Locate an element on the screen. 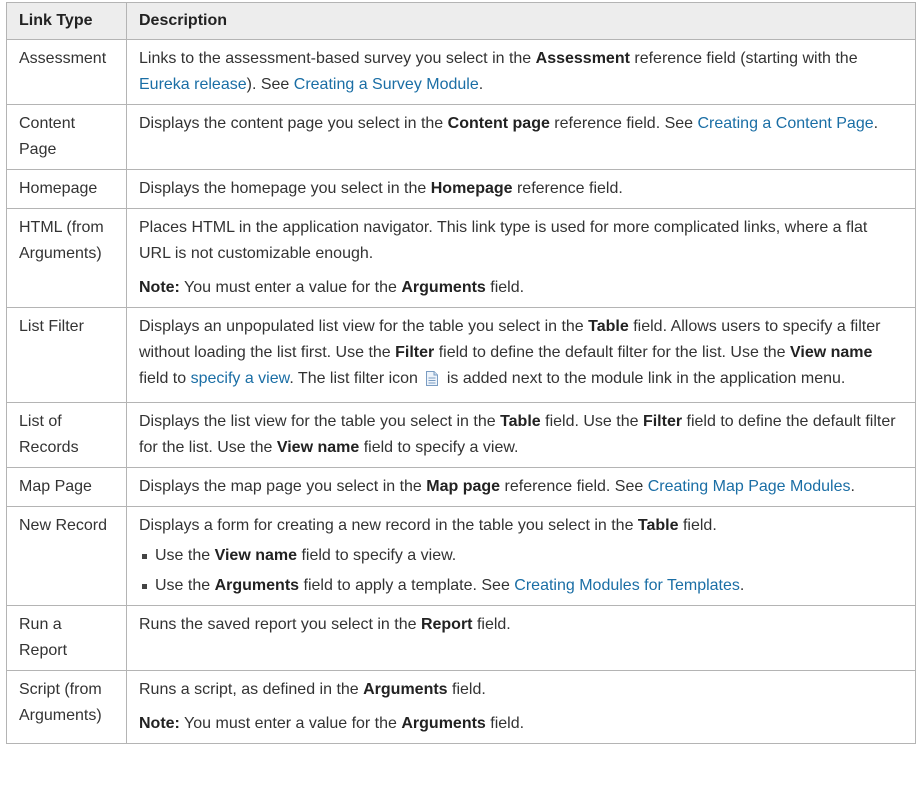 The width and height of the screenshot is (919, 812). bold-term: Assessment is located at coordinates (582, 58).